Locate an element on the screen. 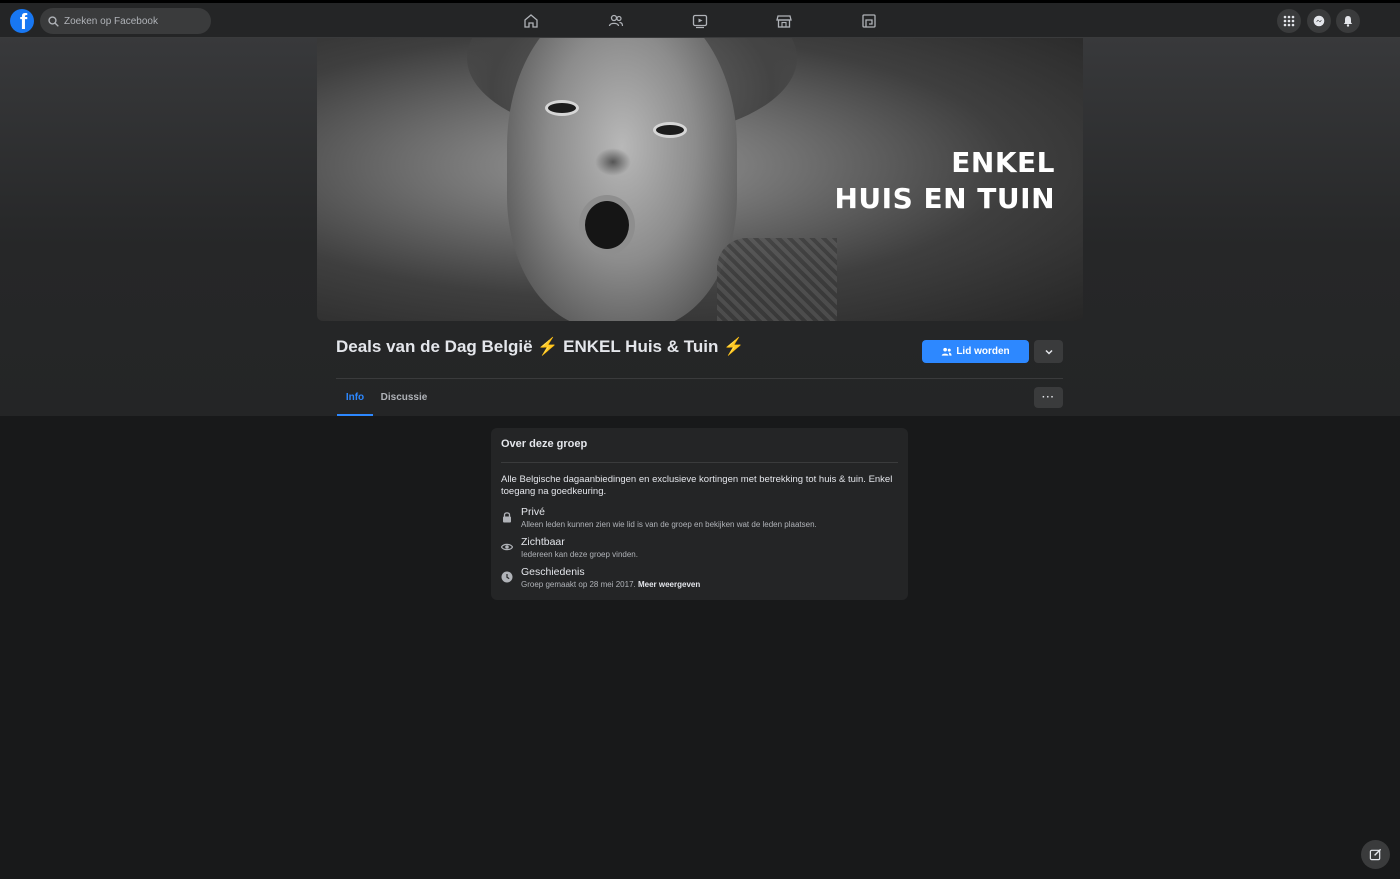 This screenshot has height=879, width=1400. friends-icon is located at coordinates (616, 21).